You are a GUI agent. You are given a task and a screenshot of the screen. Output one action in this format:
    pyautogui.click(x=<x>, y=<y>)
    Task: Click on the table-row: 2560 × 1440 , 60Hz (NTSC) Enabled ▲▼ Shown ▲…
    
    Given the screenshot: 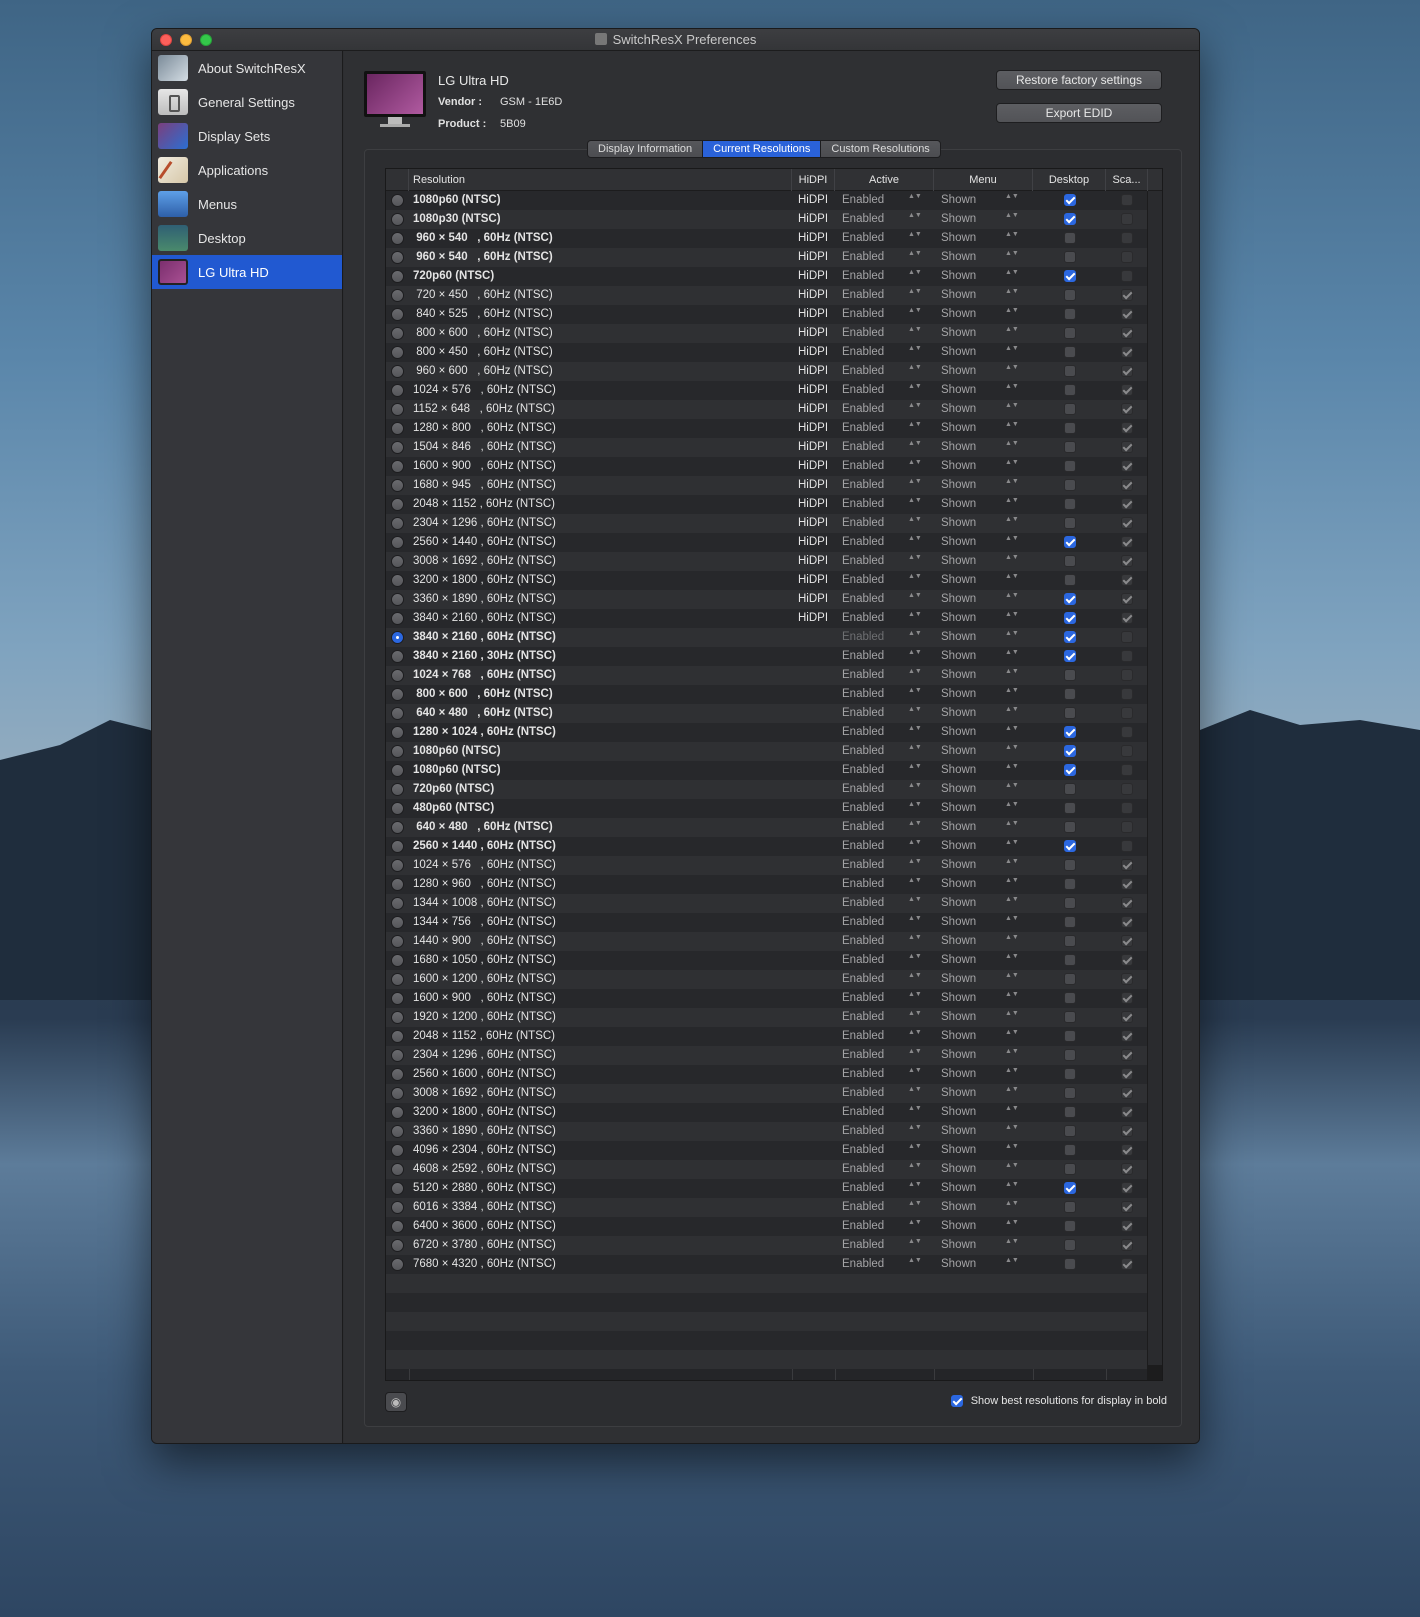 What is the action you would take?
    pyautogui.click(x=767, y=846)
    